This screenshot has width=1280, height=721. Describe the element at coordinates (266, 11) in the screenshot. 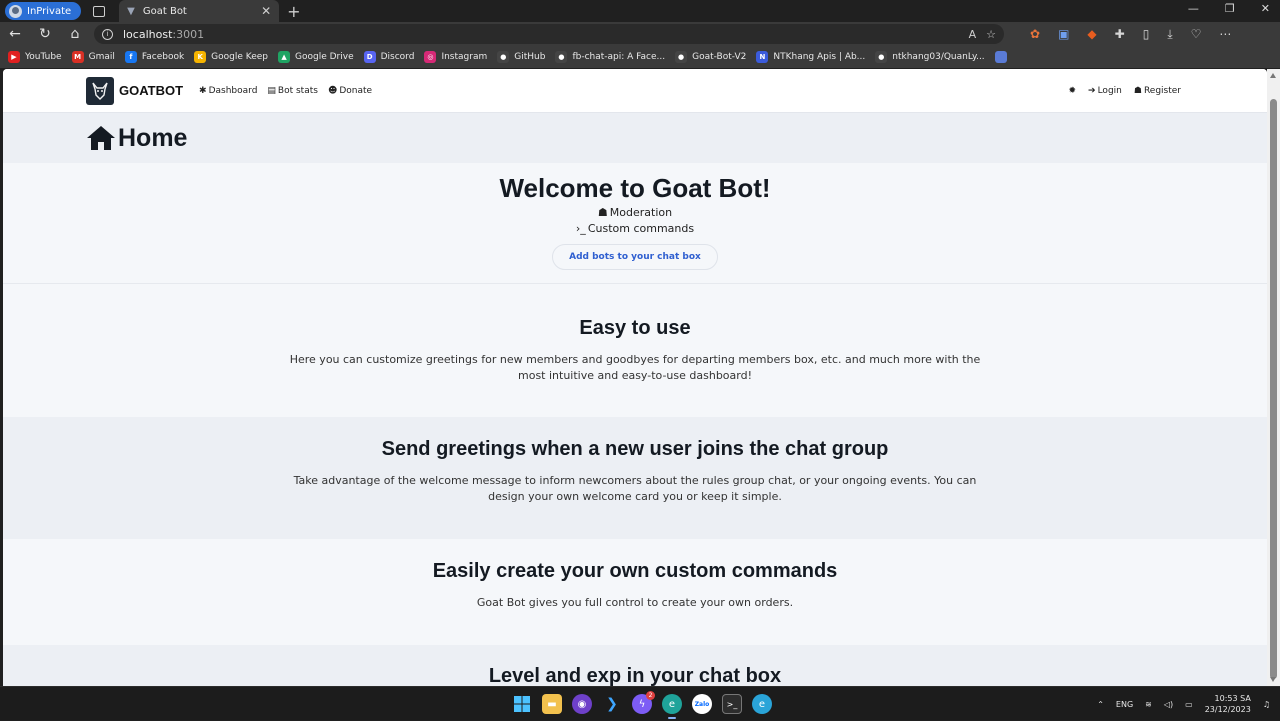

I see `tab-close-icon: ✕` at that location.